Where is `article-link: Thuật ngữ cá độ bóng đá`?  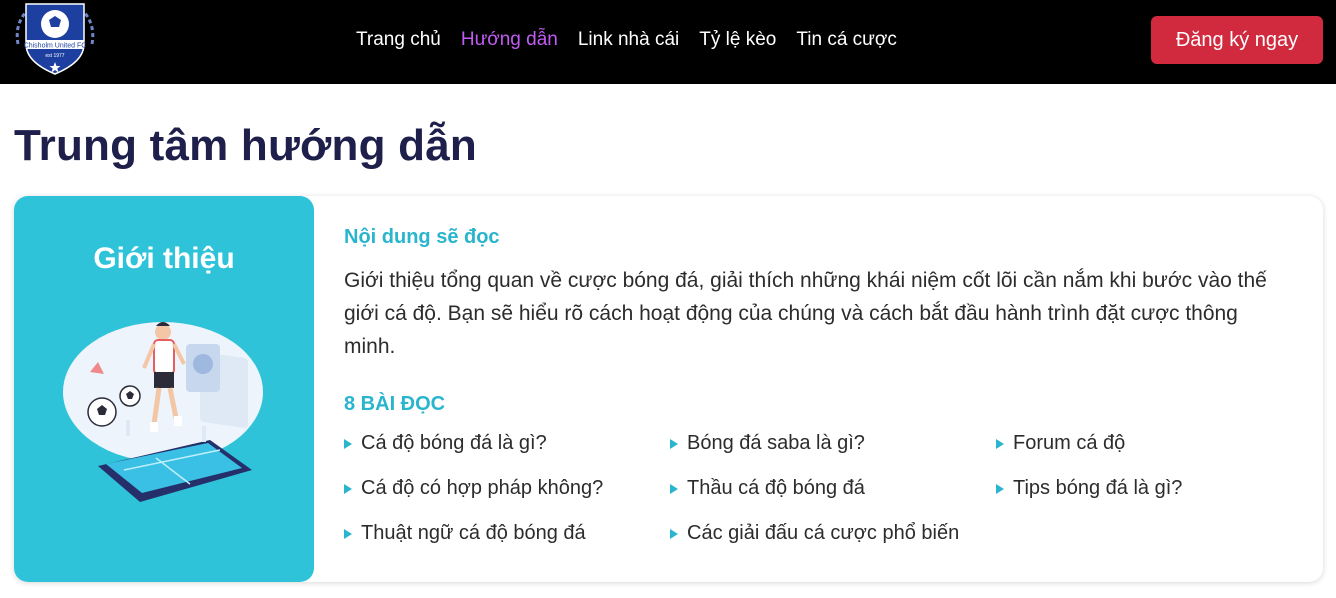
article-link: Thuật ngữ cá độ bóng đá is located at coordinates (473, 533).